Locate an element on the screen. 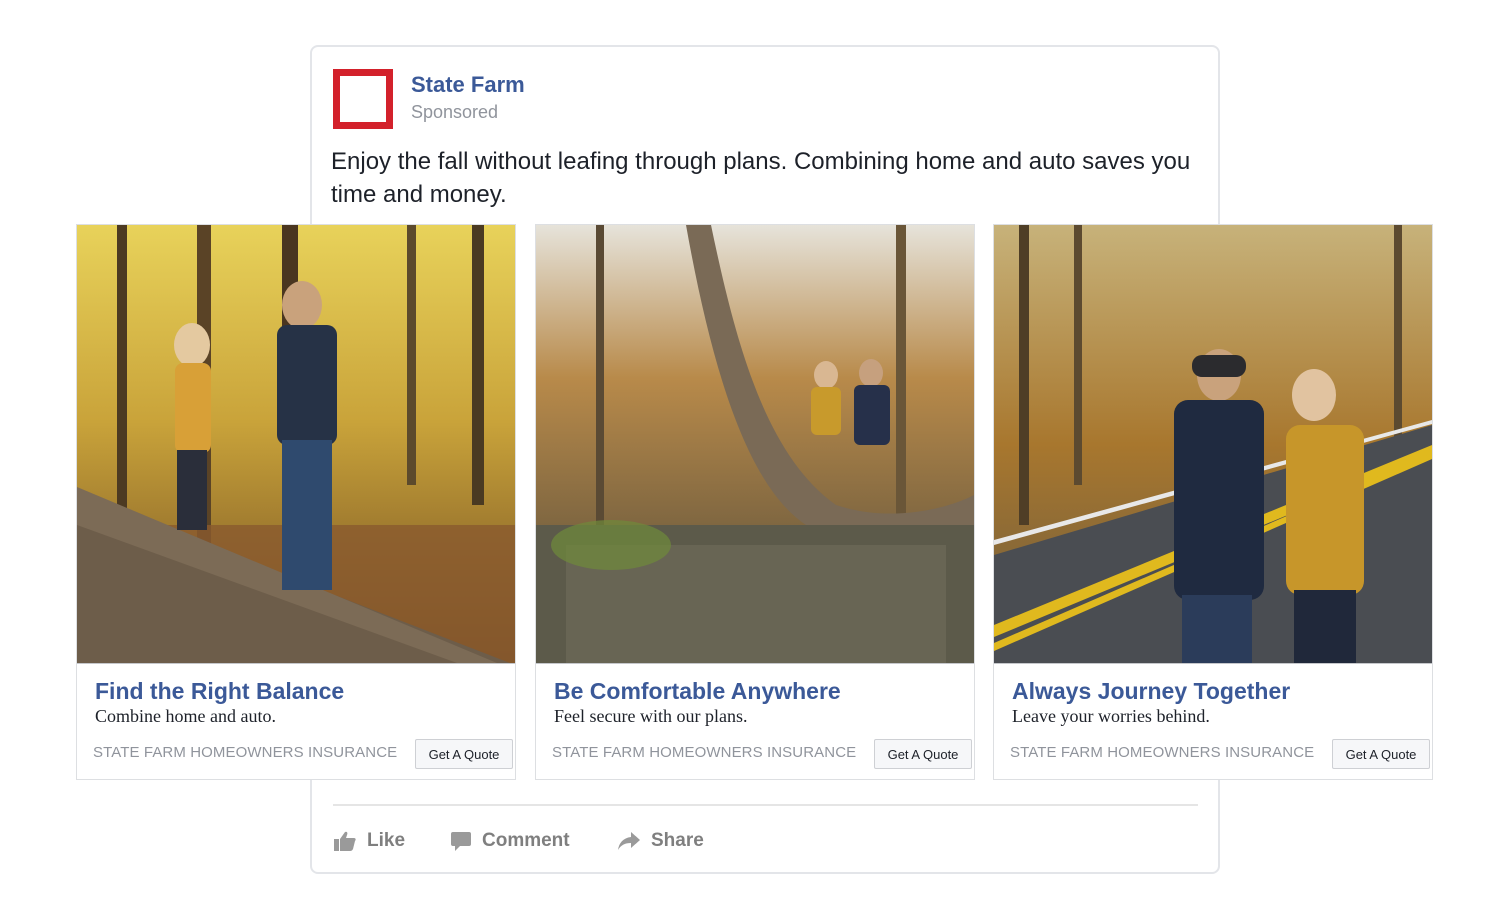 The width and height of the screenshot is (1512, 922). road-couple-photo is located at coordinates (1213, 444).